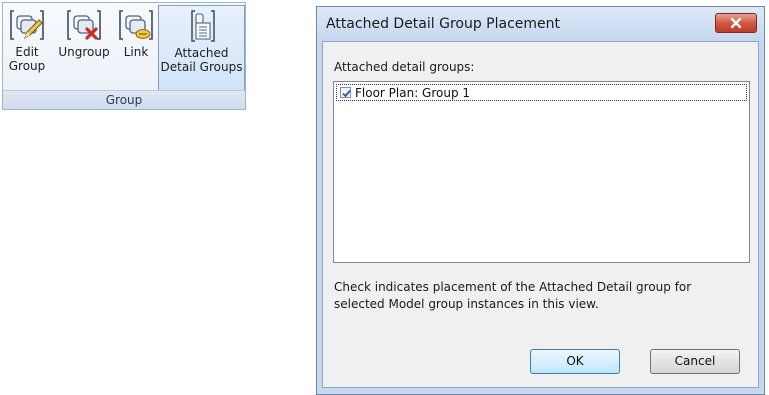 This screenshot has width=769, height=395. I want to click on attached-label-1: Attached, so click(201, 53).